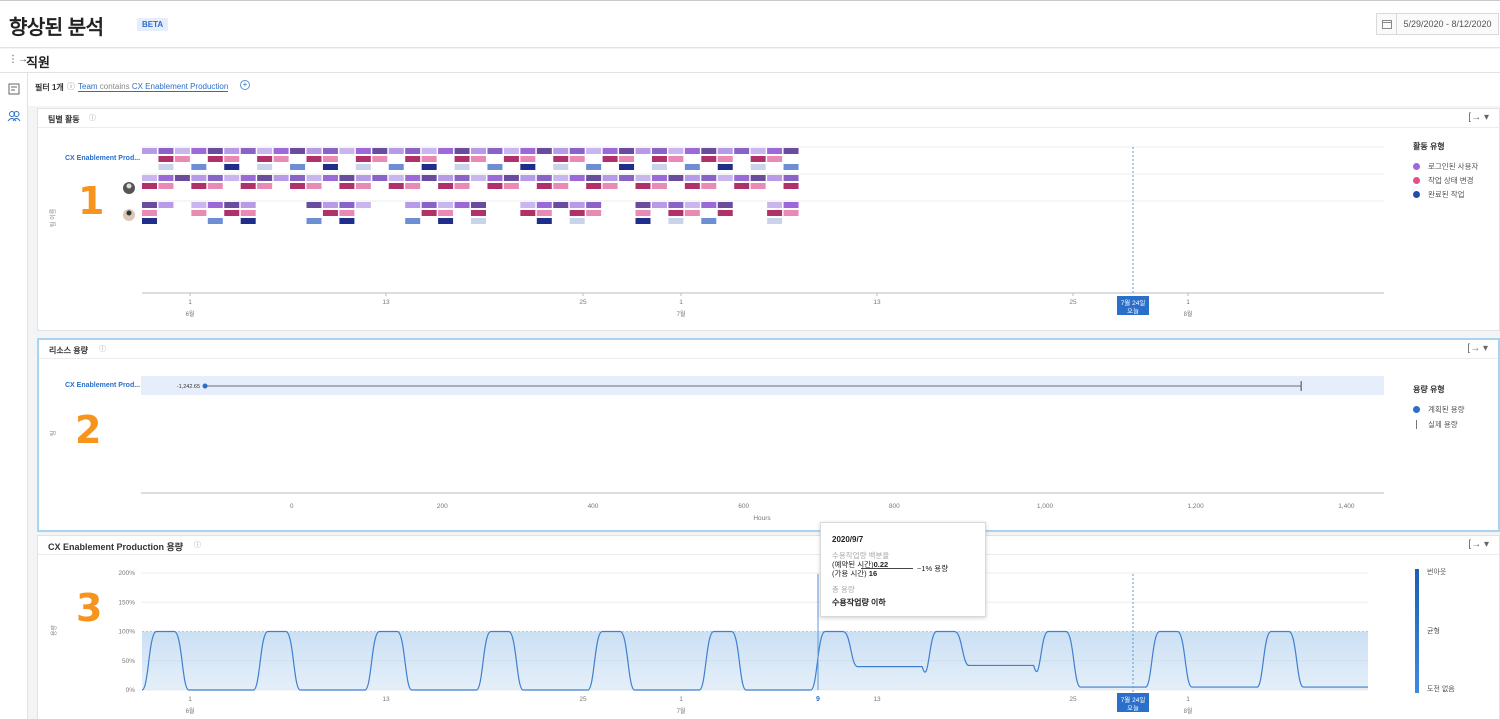 The height and width of the screenshot is (719, 1500). I want to click on legend-item: 작업 상태 변경, so click(1443, 180).